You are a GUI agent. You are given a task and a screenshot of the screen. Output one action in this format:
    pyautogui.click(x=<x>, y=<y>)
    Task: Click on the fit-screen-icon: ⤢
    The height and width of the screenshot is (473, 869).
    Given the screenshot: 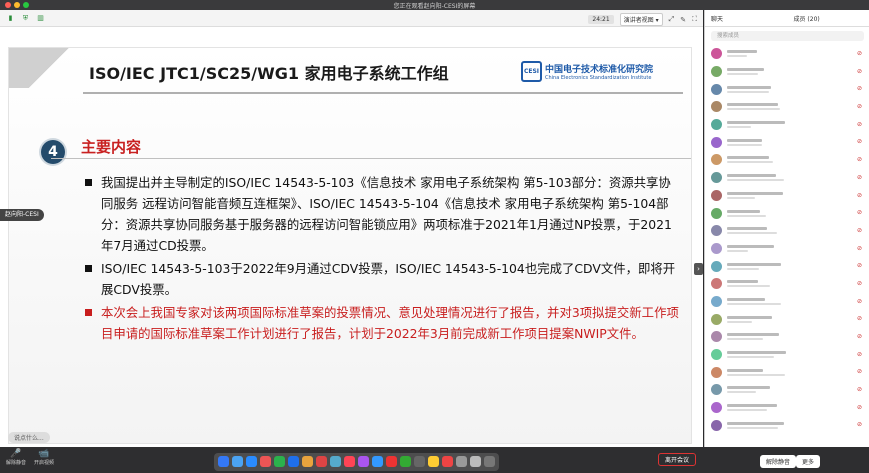 What is the action you would take?
    pyautogui.click(x=672, y=19)
    